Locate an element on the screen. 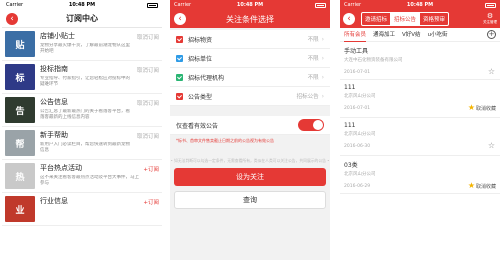 This screenshot has height=260, width=500. nav-bar: ‹ 关注条件选择 is located at coordinates (250, 19).